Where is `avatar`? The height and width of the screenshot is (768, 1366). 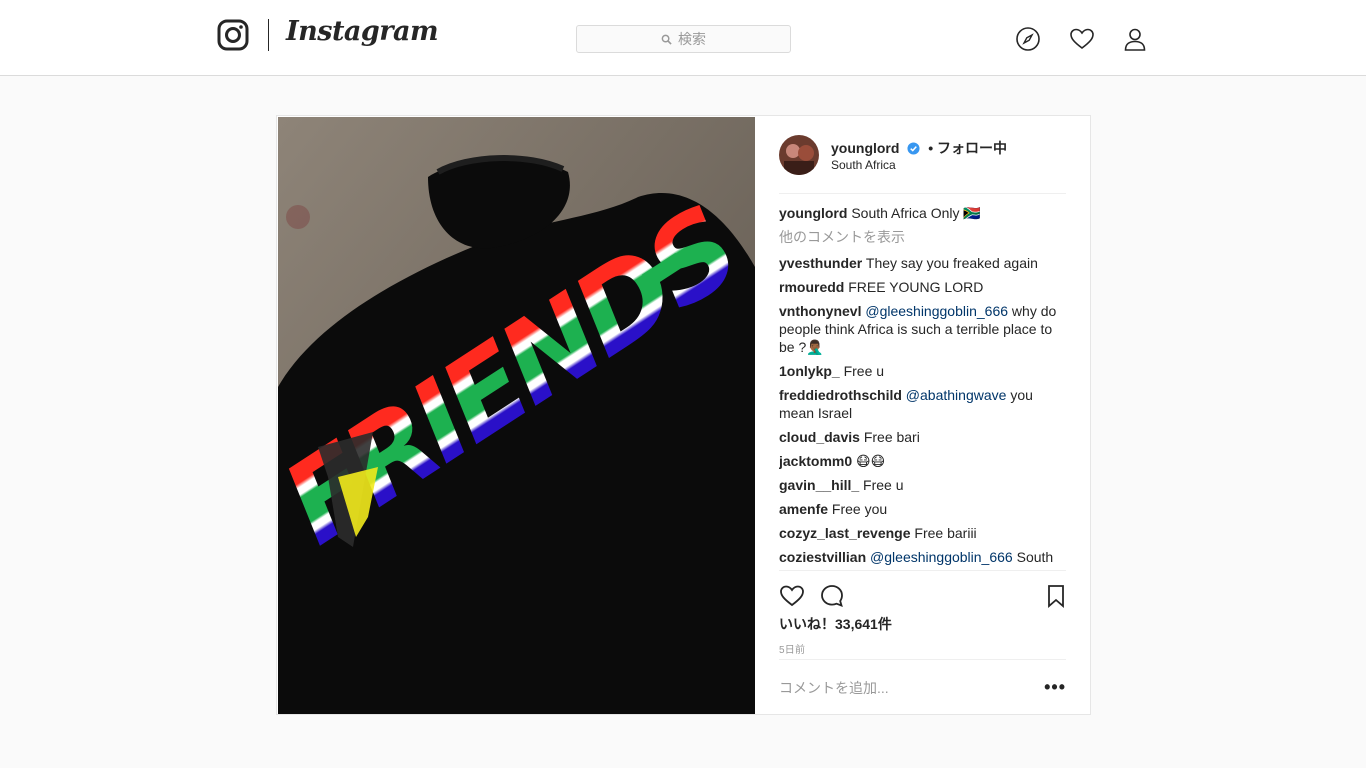
avatar is located at coordinates (799, 155).